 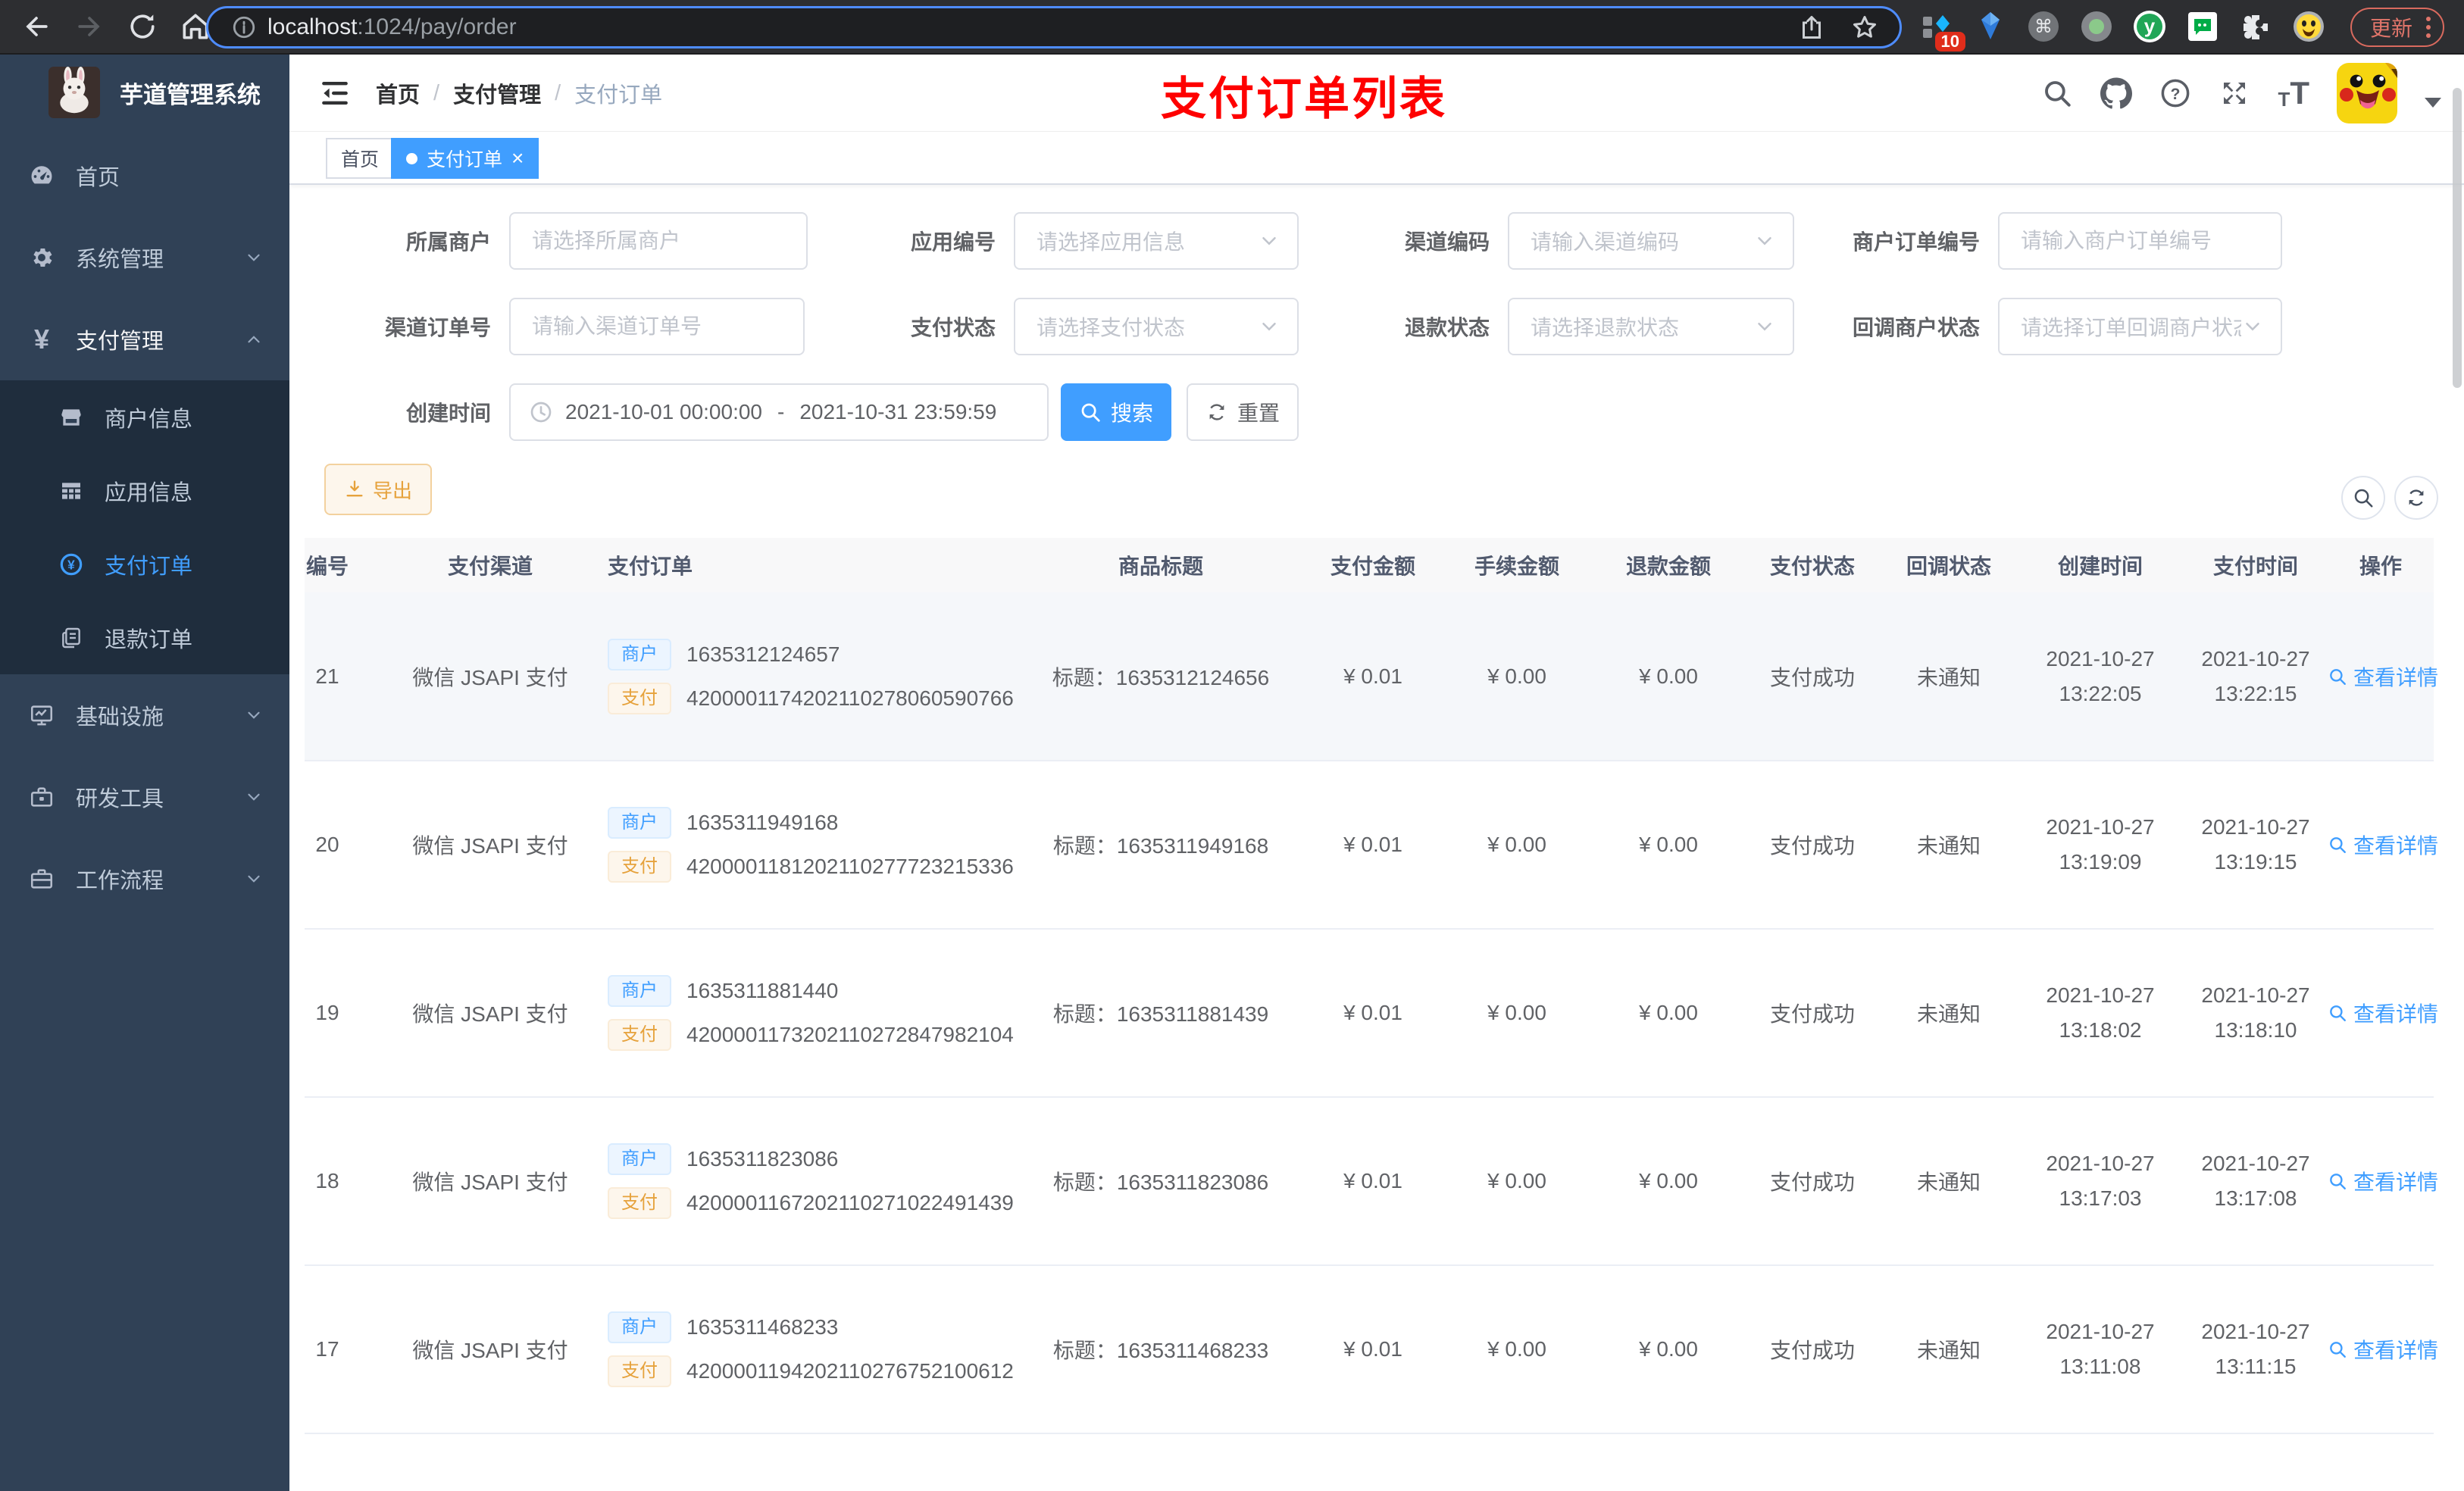 I want to click on browser-forward-icon, so click(x=89, y=26).